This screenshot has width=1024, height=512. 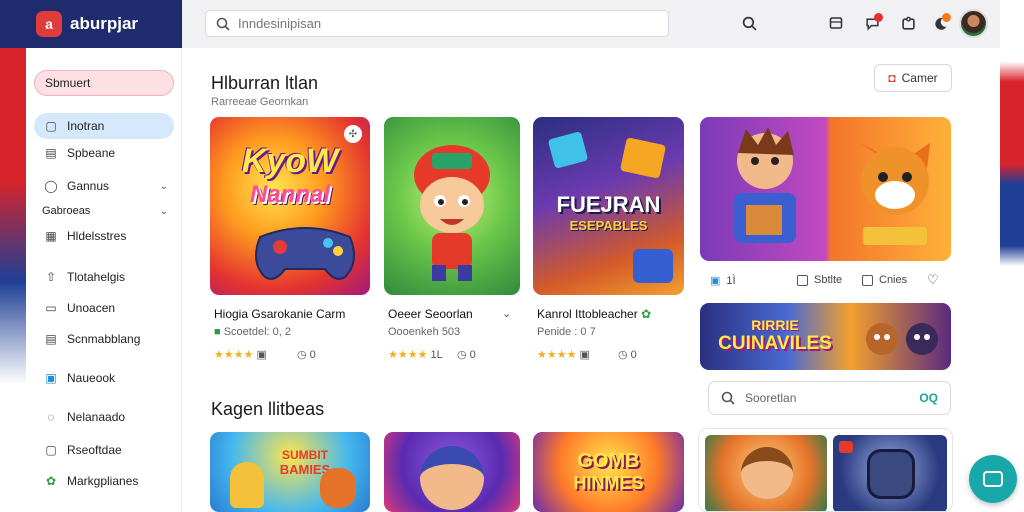 I want to click on sidebar-item: ▤ Spbeane, so click(x=104, y=153).